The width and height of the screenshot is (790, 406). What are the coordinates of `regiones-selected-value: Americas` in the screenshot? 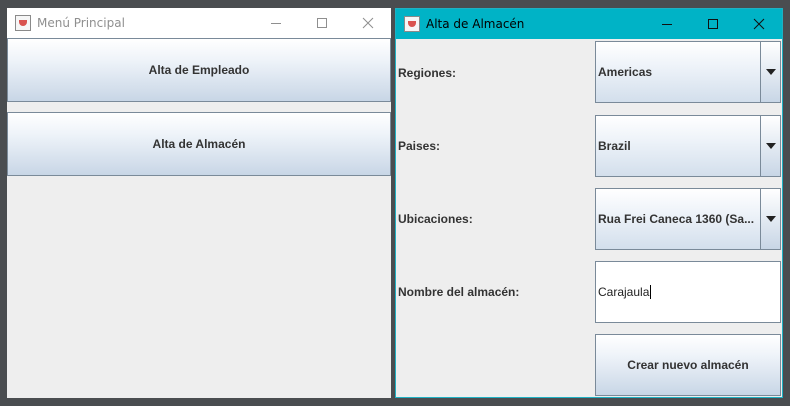 It's located at (625, 72).